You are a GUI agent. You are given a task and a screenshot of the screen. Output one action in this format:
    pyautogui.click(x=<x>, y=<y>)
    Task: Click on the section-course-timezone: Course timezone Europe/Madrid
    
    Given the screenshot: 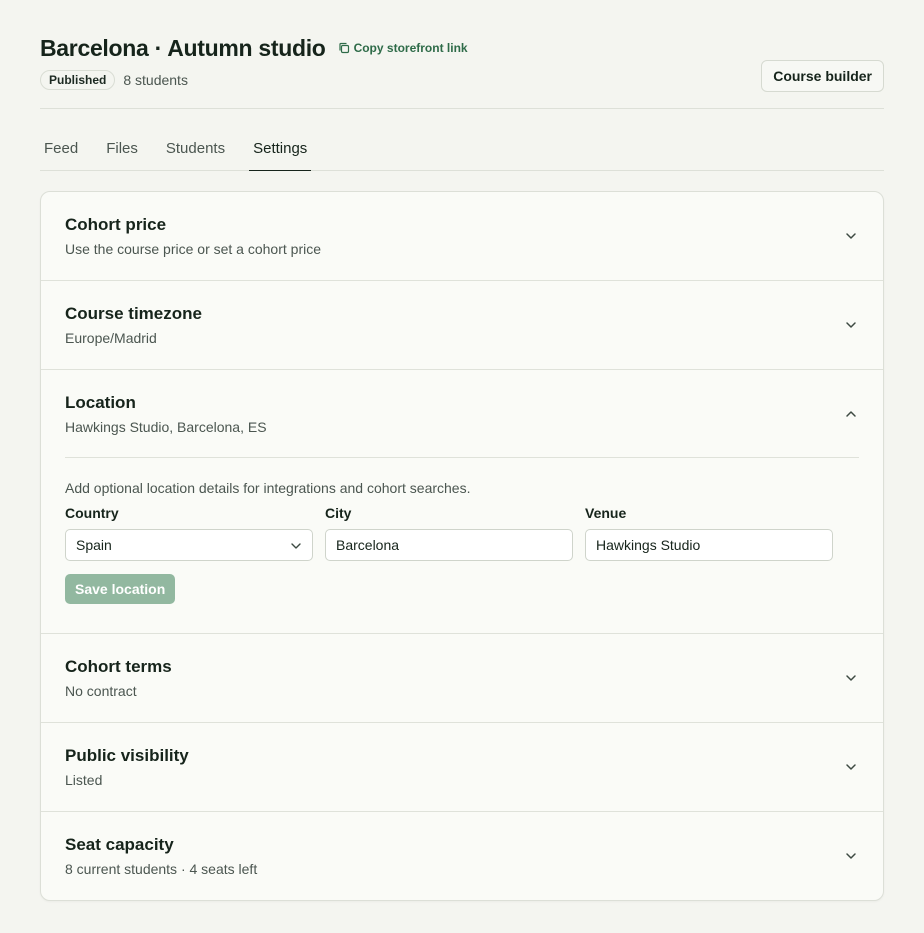 What is the action you would take?
    pyautogui.click(x=462, y=325)
    